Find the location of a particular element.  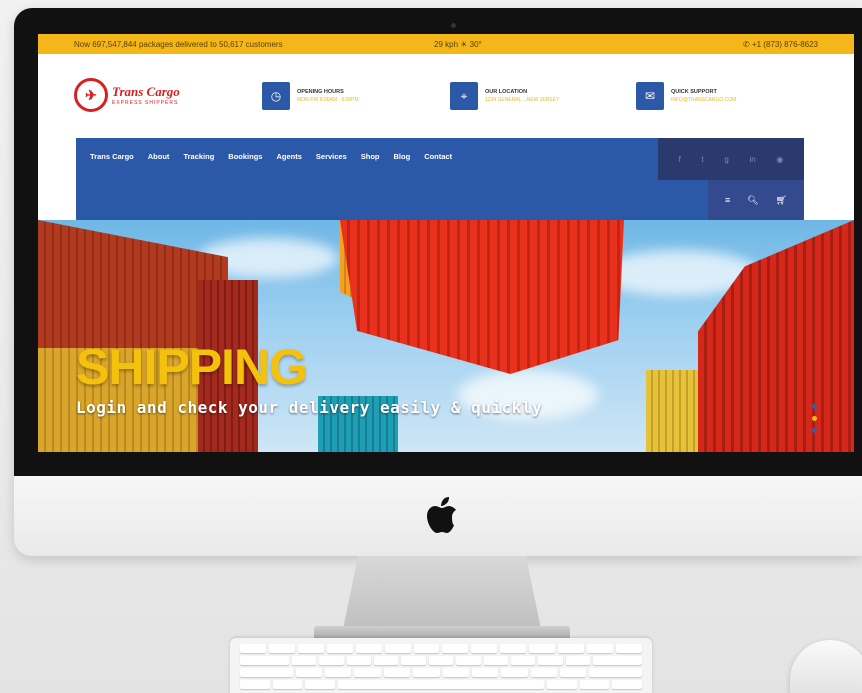

info-title: QUICK SUPPORT is located at coordinates (694, 92).